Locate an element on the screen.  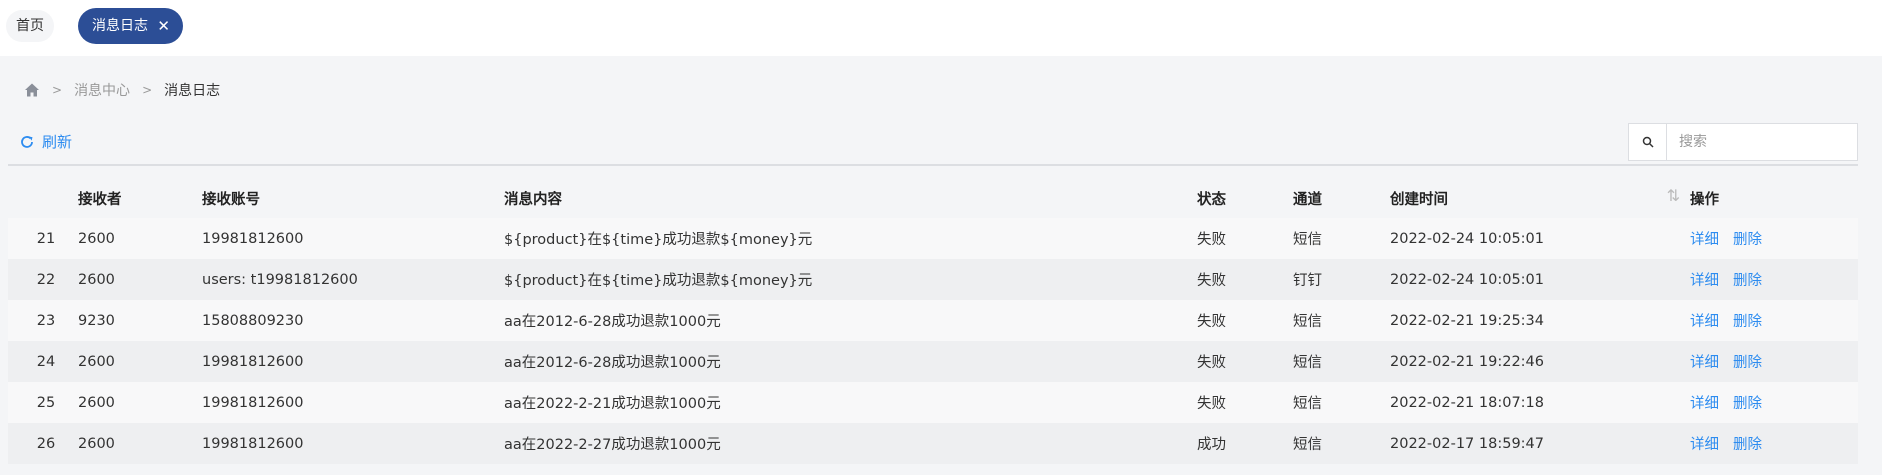
col-created-header: 创建时间 ⇅ is located at coordinates (1540, 198).